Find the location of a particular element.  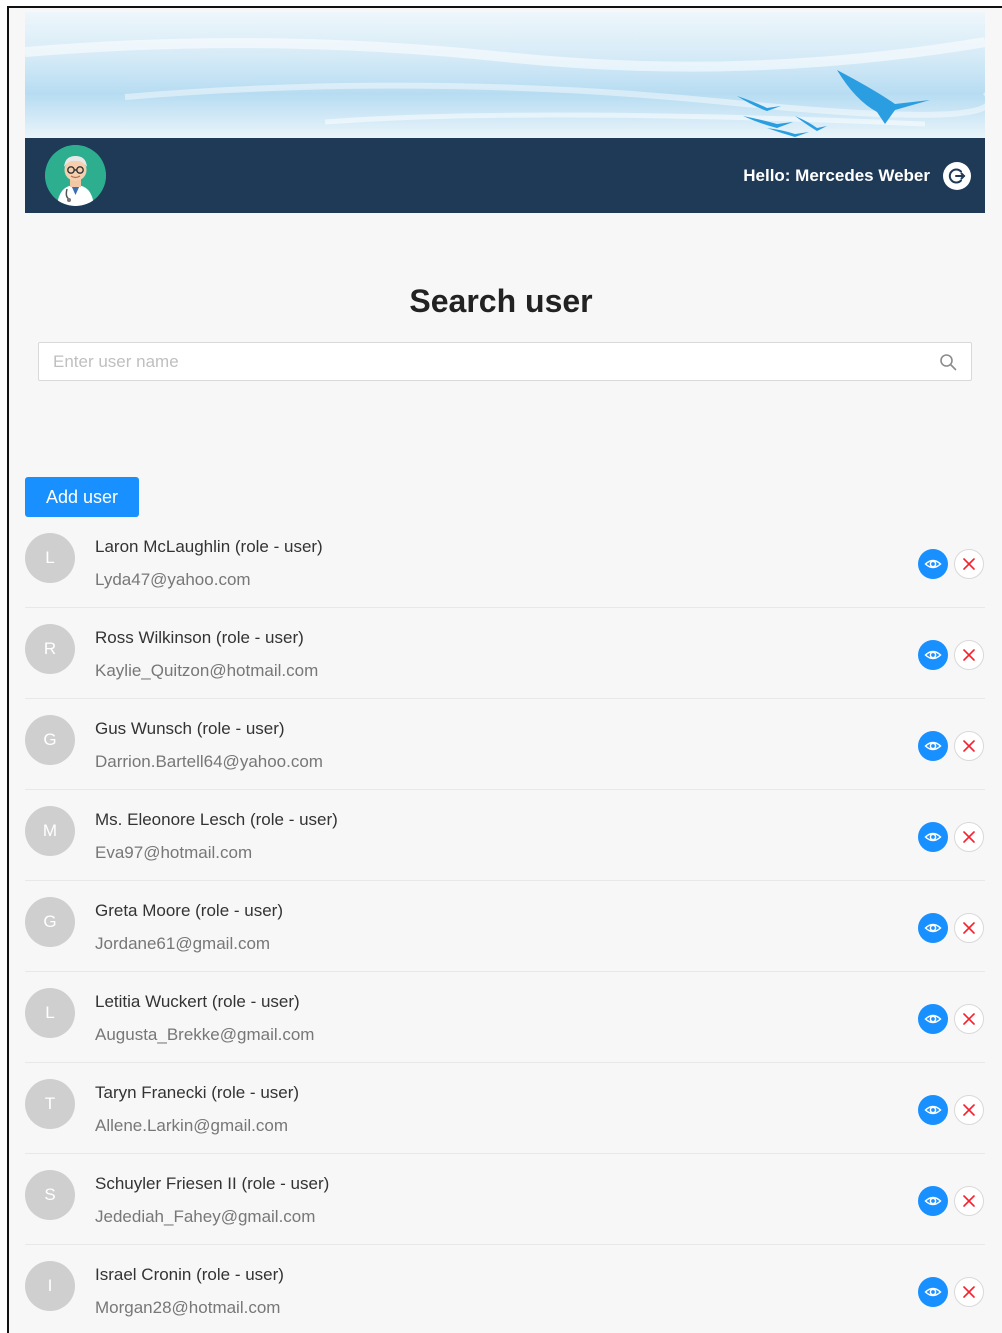

user-name: Ross Wilkinson (role - user) is located at coordinates (199, 637).